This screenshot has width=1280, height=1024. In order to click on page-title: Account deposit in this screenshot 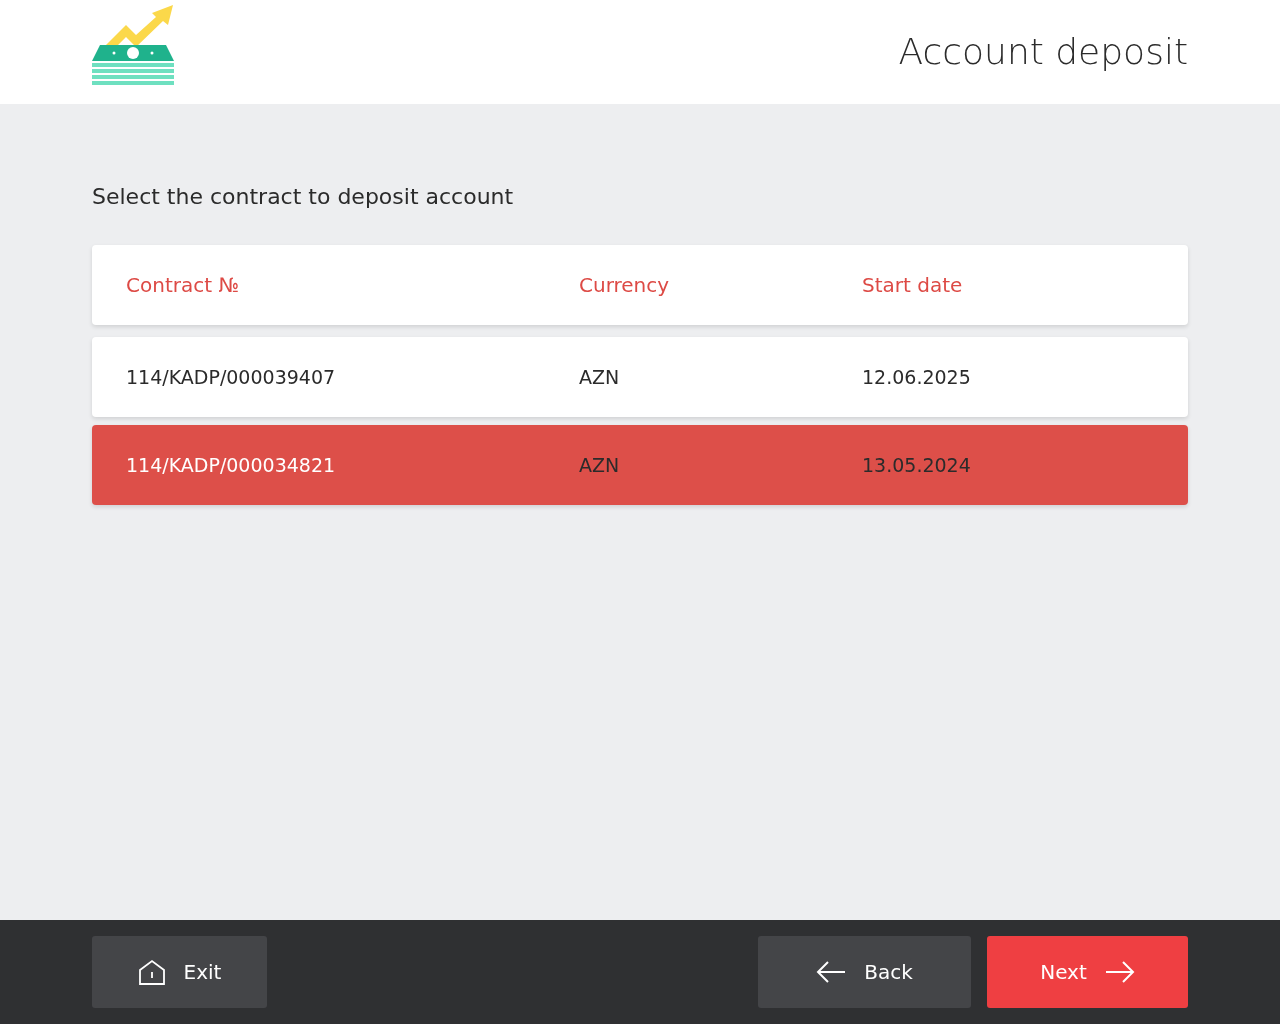, I will do `click(1043, 52)`.